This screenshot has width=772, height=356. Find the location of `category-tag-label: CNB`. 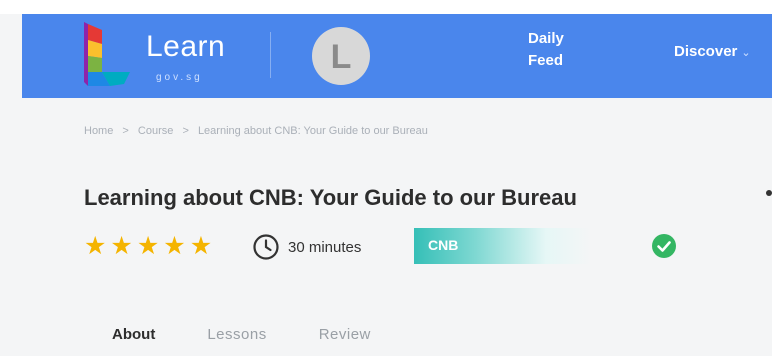

category-tag-label: CNB is located at coordinates (443, 245).